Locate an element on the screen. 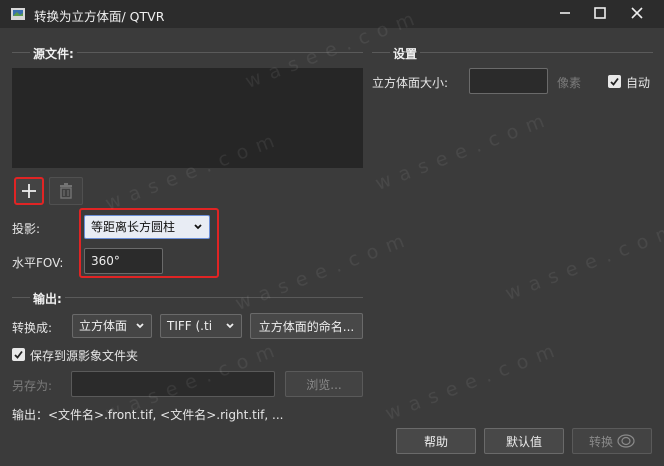 This screenshot has width=664, height=466. plus-icon is located at coordinates (29, 191).